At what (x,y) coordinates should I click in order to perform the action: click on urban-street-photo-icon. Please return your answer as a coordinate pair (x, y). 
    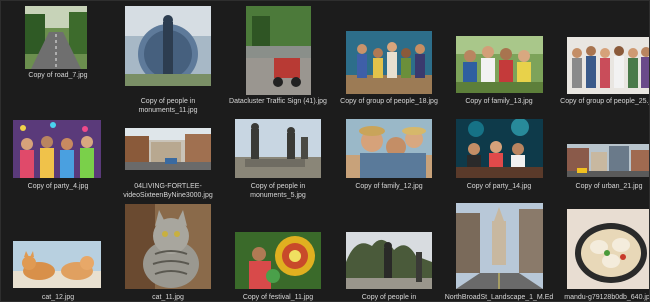
    Looking at the image, I should click on (608, 160).